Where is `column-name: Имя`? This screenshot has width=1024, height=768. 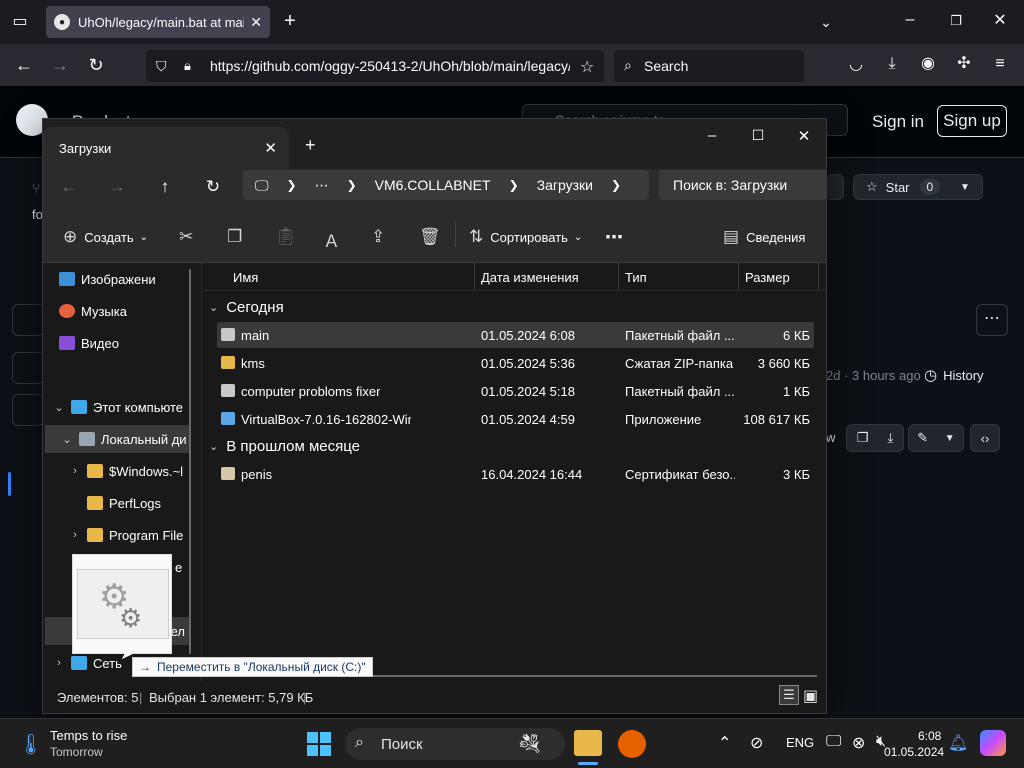 column-name: Имя is located at coordinates (245, 277).